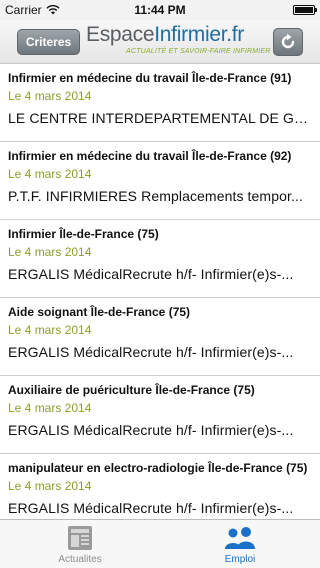  What do you see at coordinates (99, 312) in the screenshot?
I see `job-title: Aide soignant Île-de-France (75)` at bounding box center [99, 312].